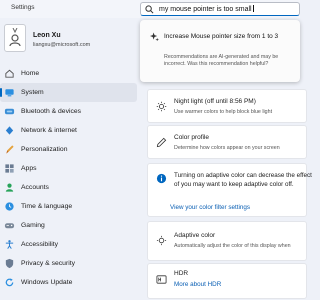 The image size is (320, 300). What do you see at coordinates (206, 9) in the screenshot?
I see `search-input-value: my mouse pointer is too small` at bounding box center [206, 9].